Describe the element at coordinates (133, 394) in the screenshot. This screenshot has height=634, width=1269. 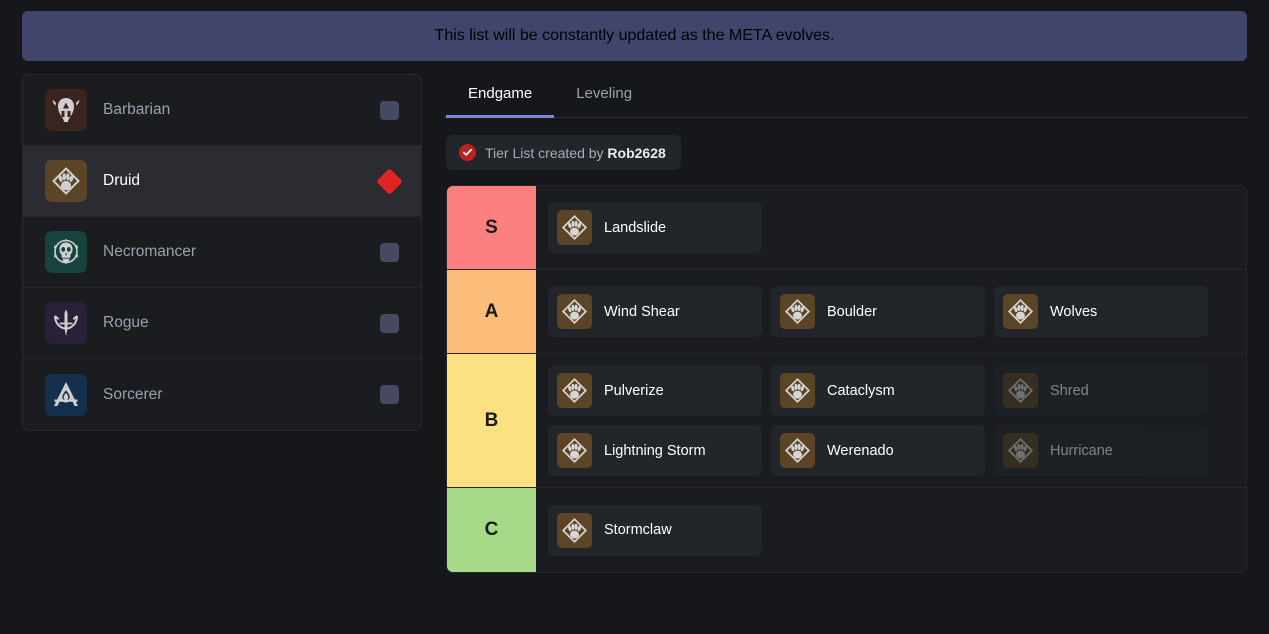
I see `sidebar-item-label: Sorcerer` at that location.